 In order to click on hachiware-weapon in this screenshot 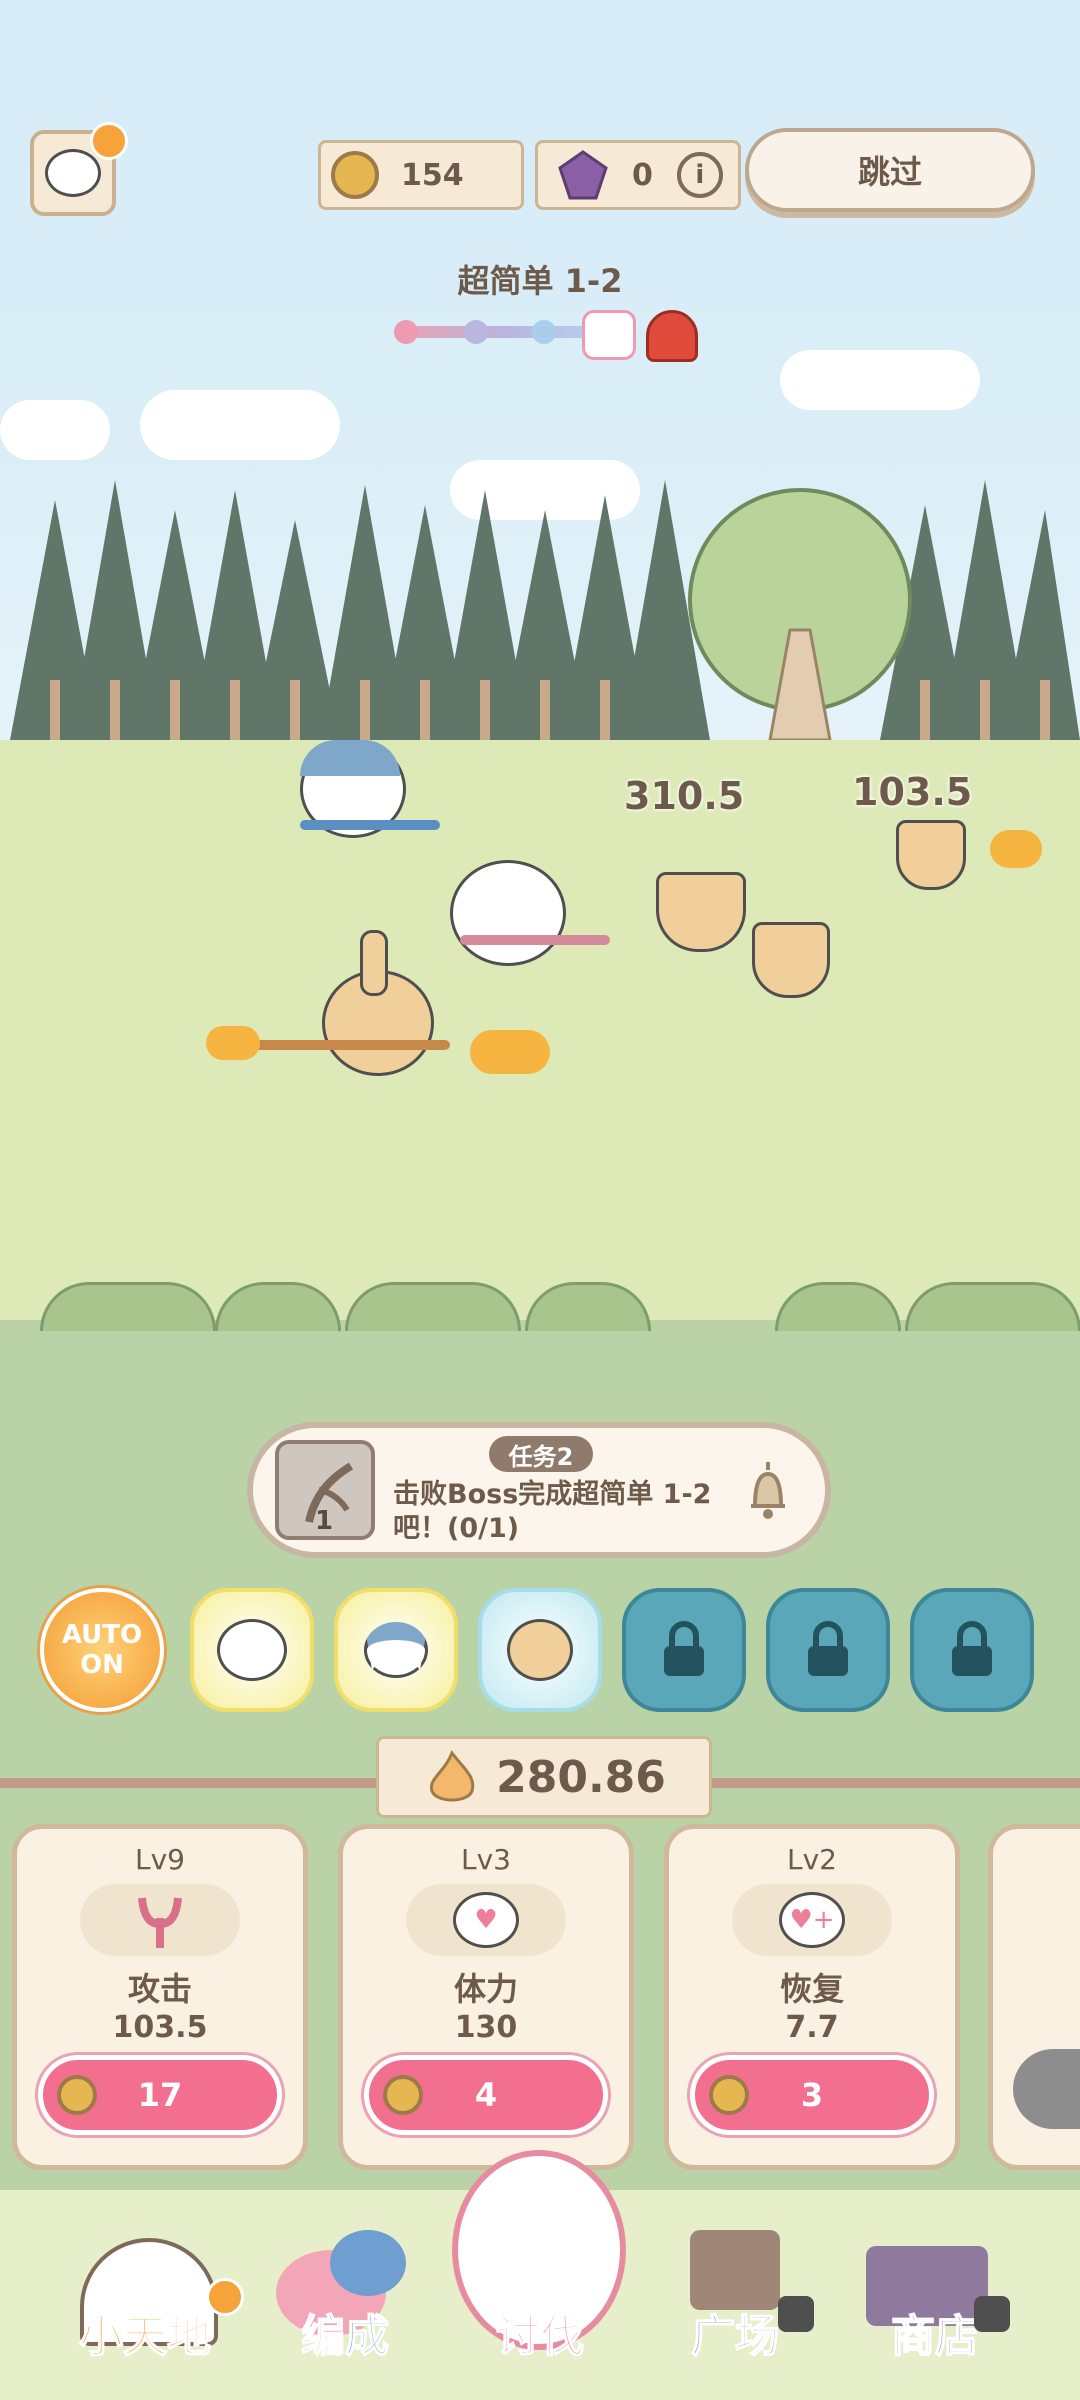, I will do `click(370, 825)`.